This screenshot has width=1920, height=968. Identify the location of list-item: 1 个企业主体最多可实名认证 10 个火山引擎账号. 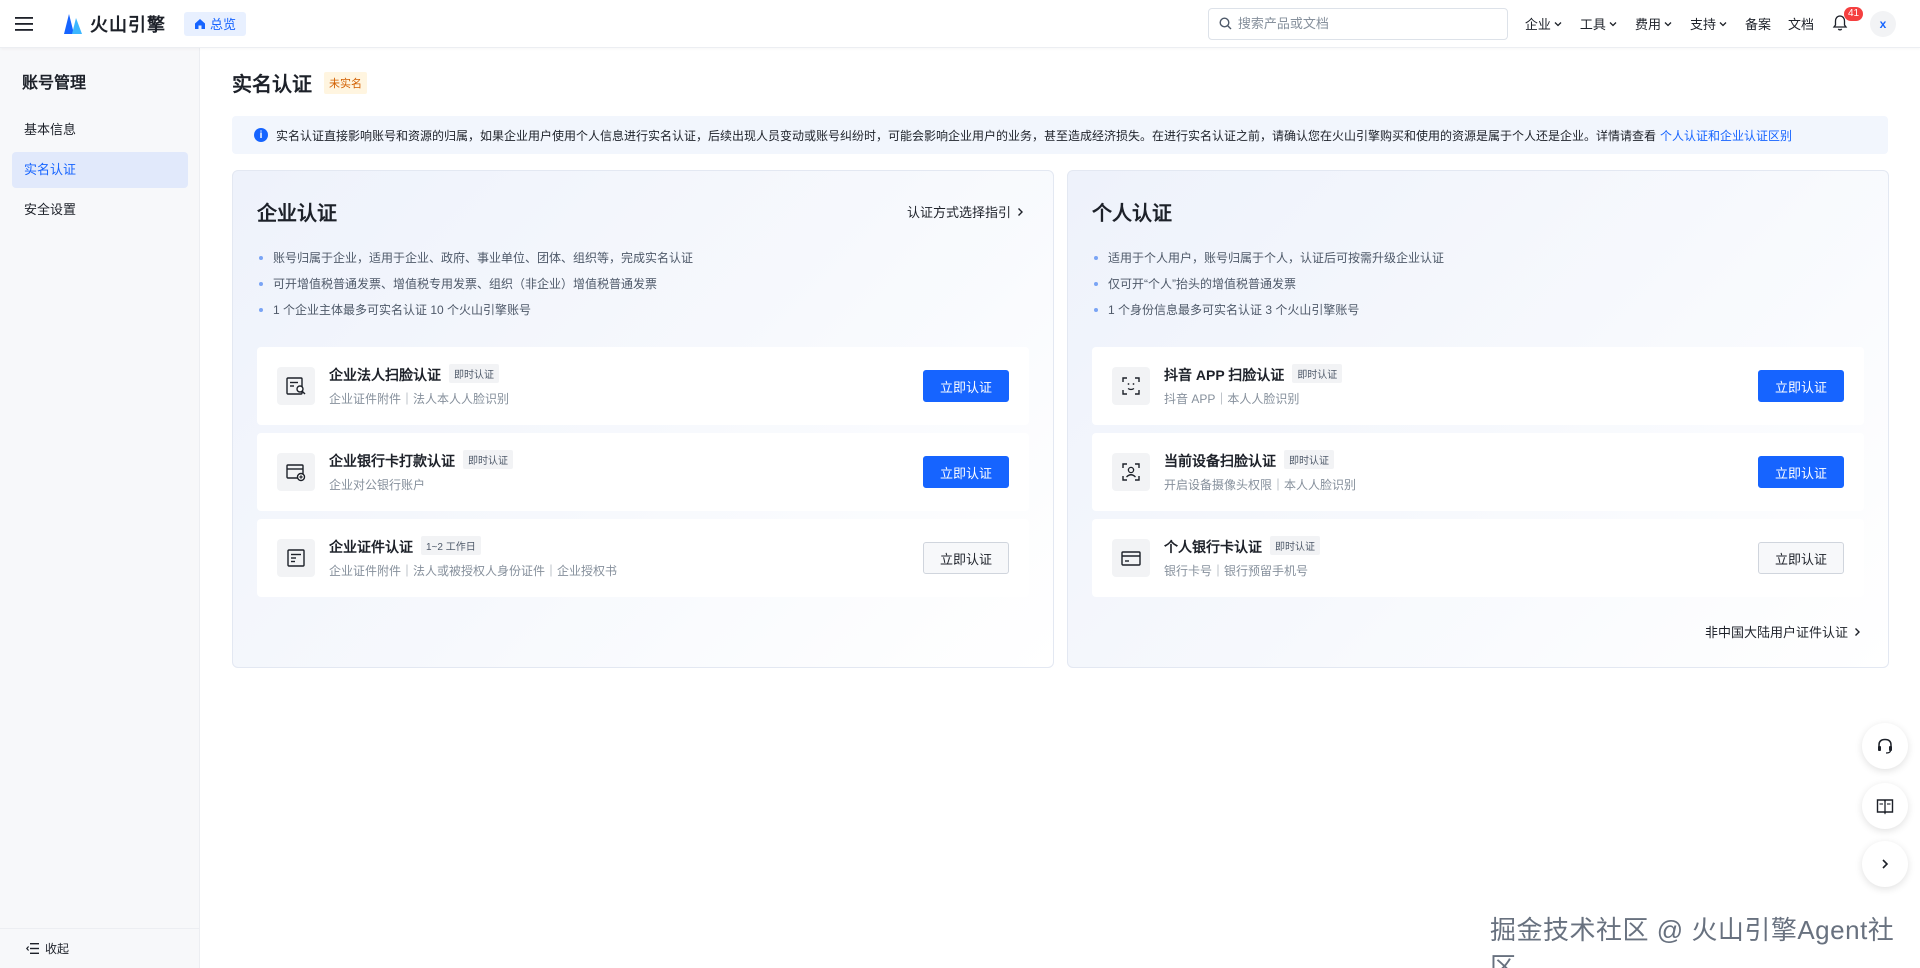
(476, 310).